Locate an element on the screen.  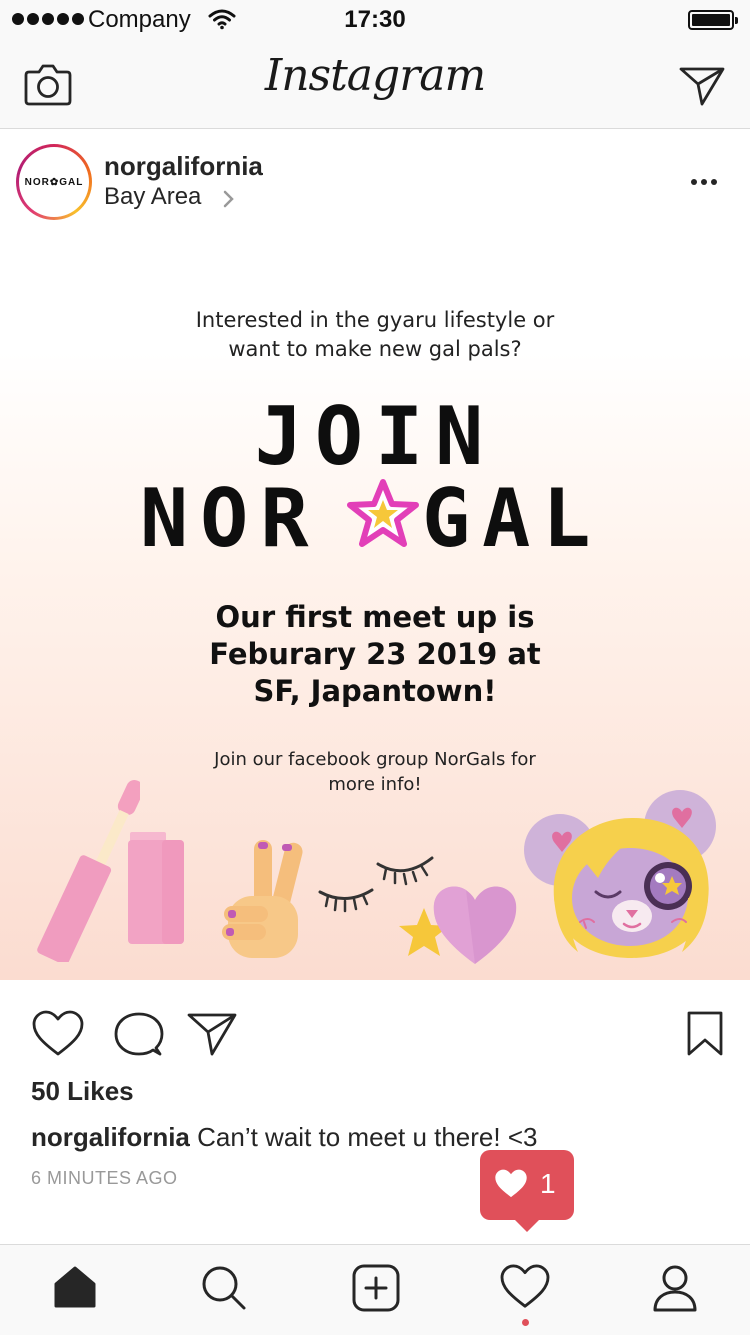
app-logo: Instagram is located at coordinates (375, 75).